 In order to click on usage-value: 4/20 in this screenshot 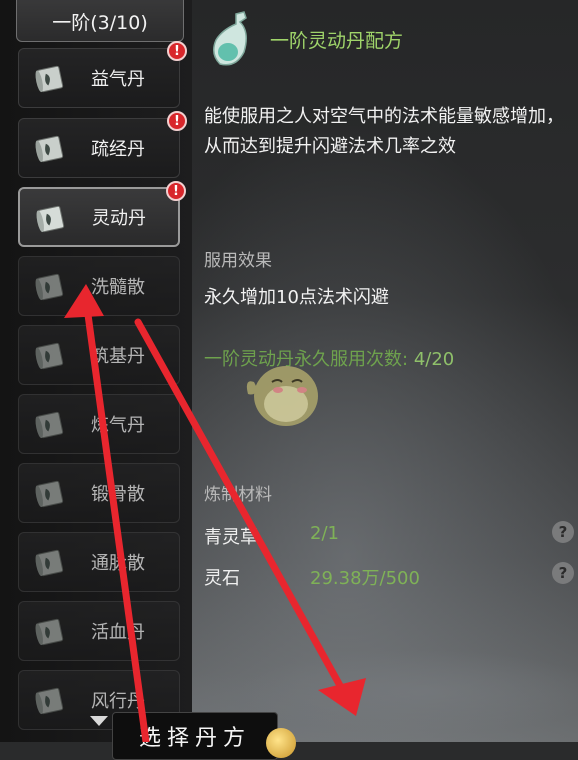, I will do `click(434, 359)`.